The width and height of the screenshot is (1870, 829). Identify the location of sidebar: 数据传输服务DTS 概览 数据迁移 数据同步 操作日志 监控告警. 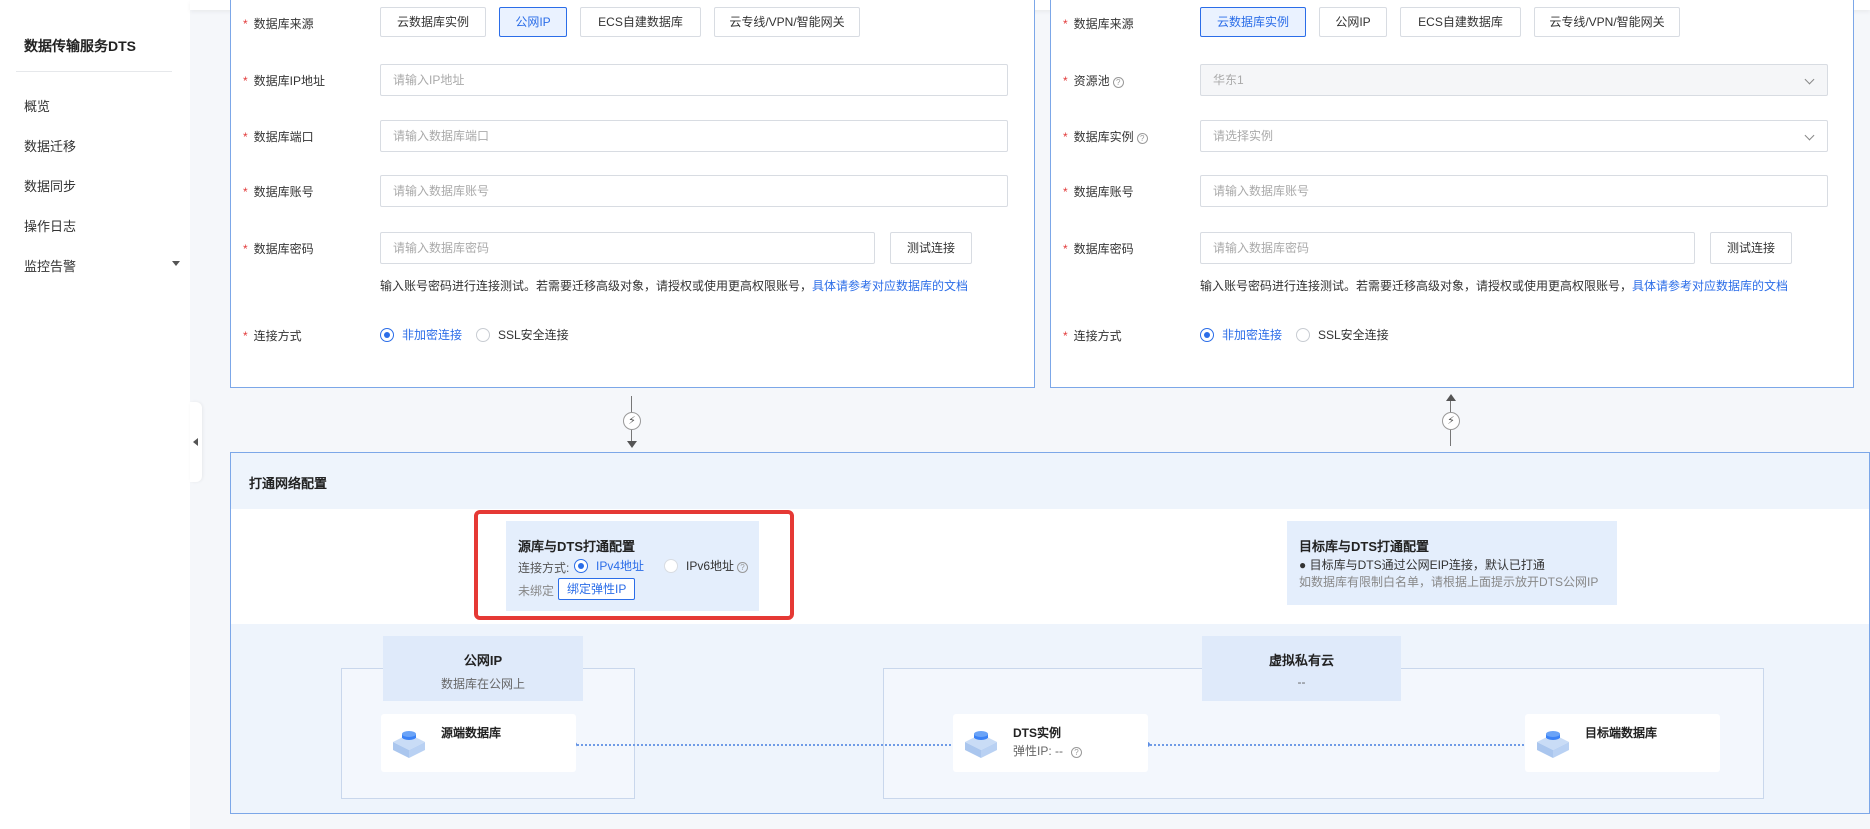
(95, 414).